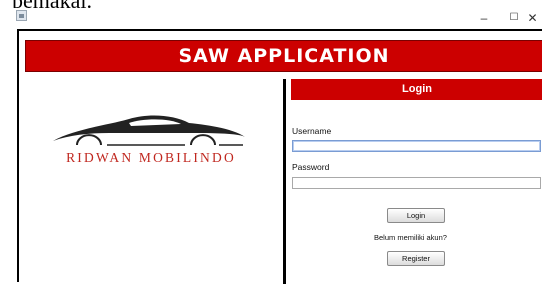 The width and height of the screenshot is (542, 284). I want to click on username-input, so click(416, 146).